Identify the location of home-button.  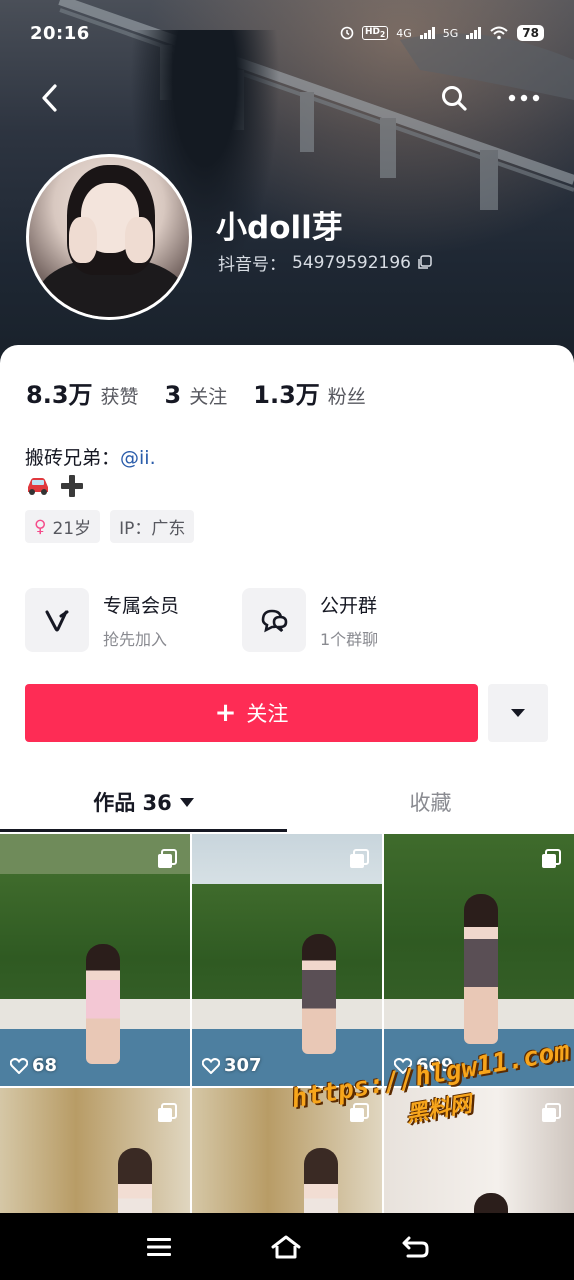
(286, 1247).